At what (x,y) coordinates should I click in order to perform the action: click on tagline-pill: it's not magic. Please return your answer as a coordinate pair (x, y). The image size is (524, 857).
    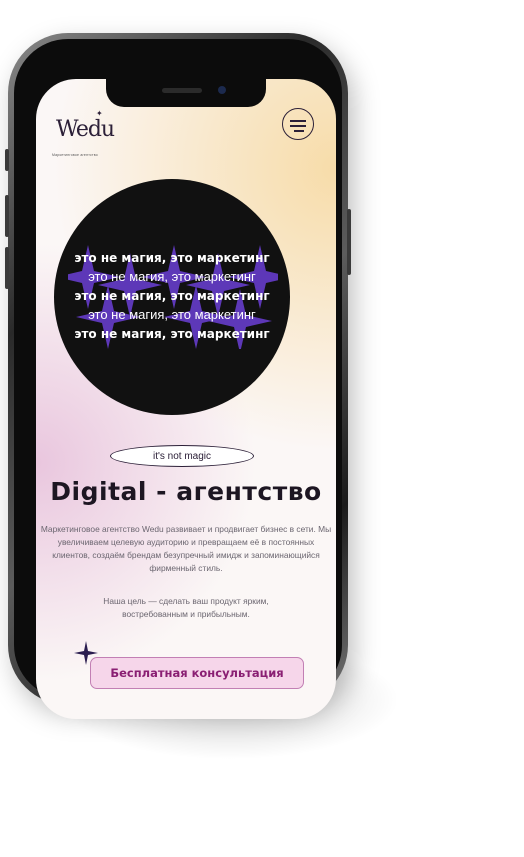
    Looking at the image, I should click on (182, 456).